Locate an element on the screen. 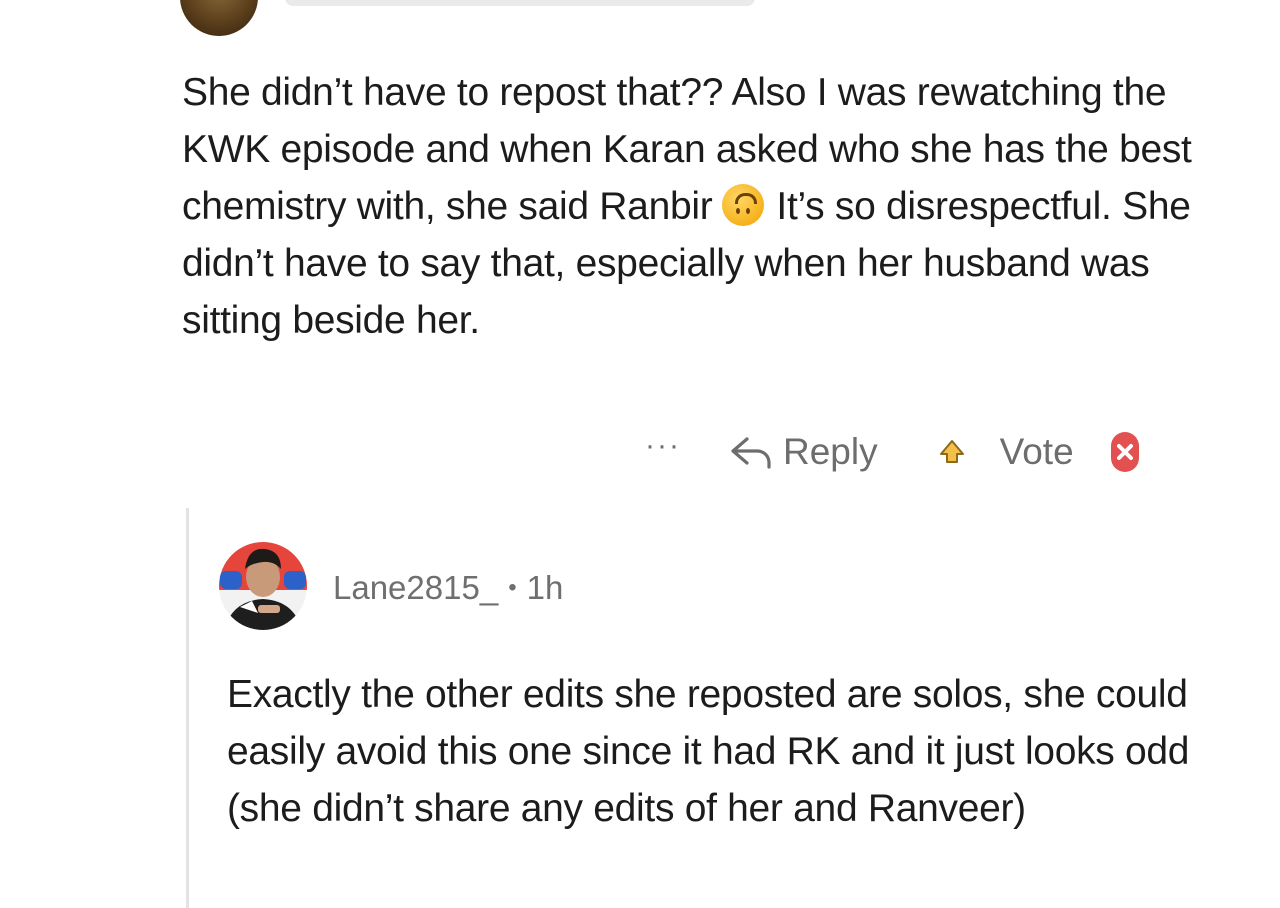 The image size is (1280, 908). reply-arrow-icon is located at coordinates (751, 453).